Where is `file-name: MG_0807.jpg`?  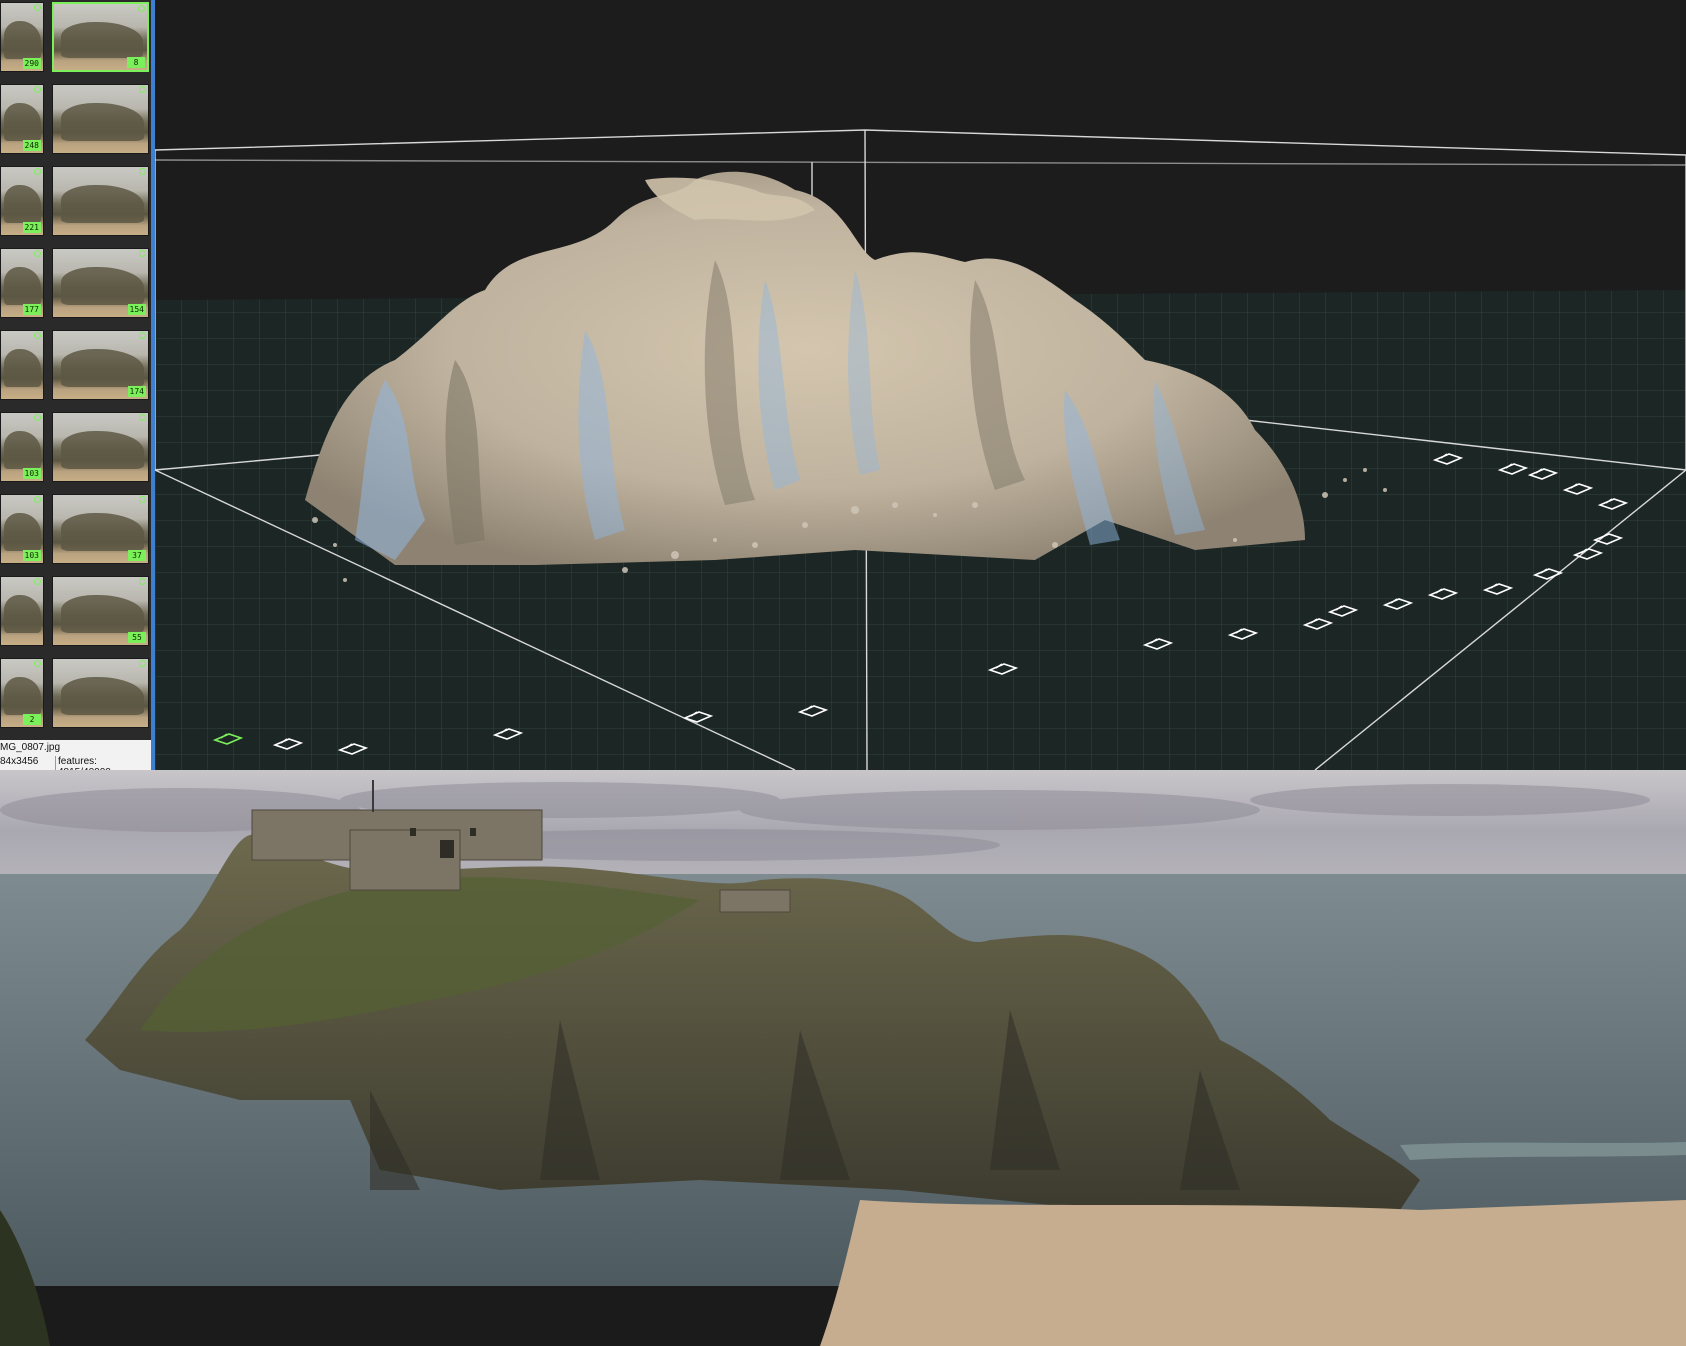 file-name: MG_0807.jpg is located at coordinates (30, 747).